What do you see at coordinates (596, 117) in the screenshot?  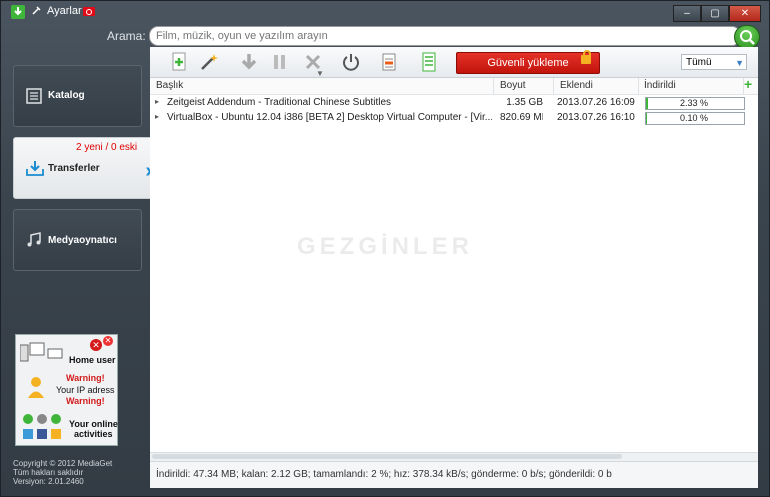 I see `row-added: 2013.07.26 16:10` at bounding box center [596, 117].